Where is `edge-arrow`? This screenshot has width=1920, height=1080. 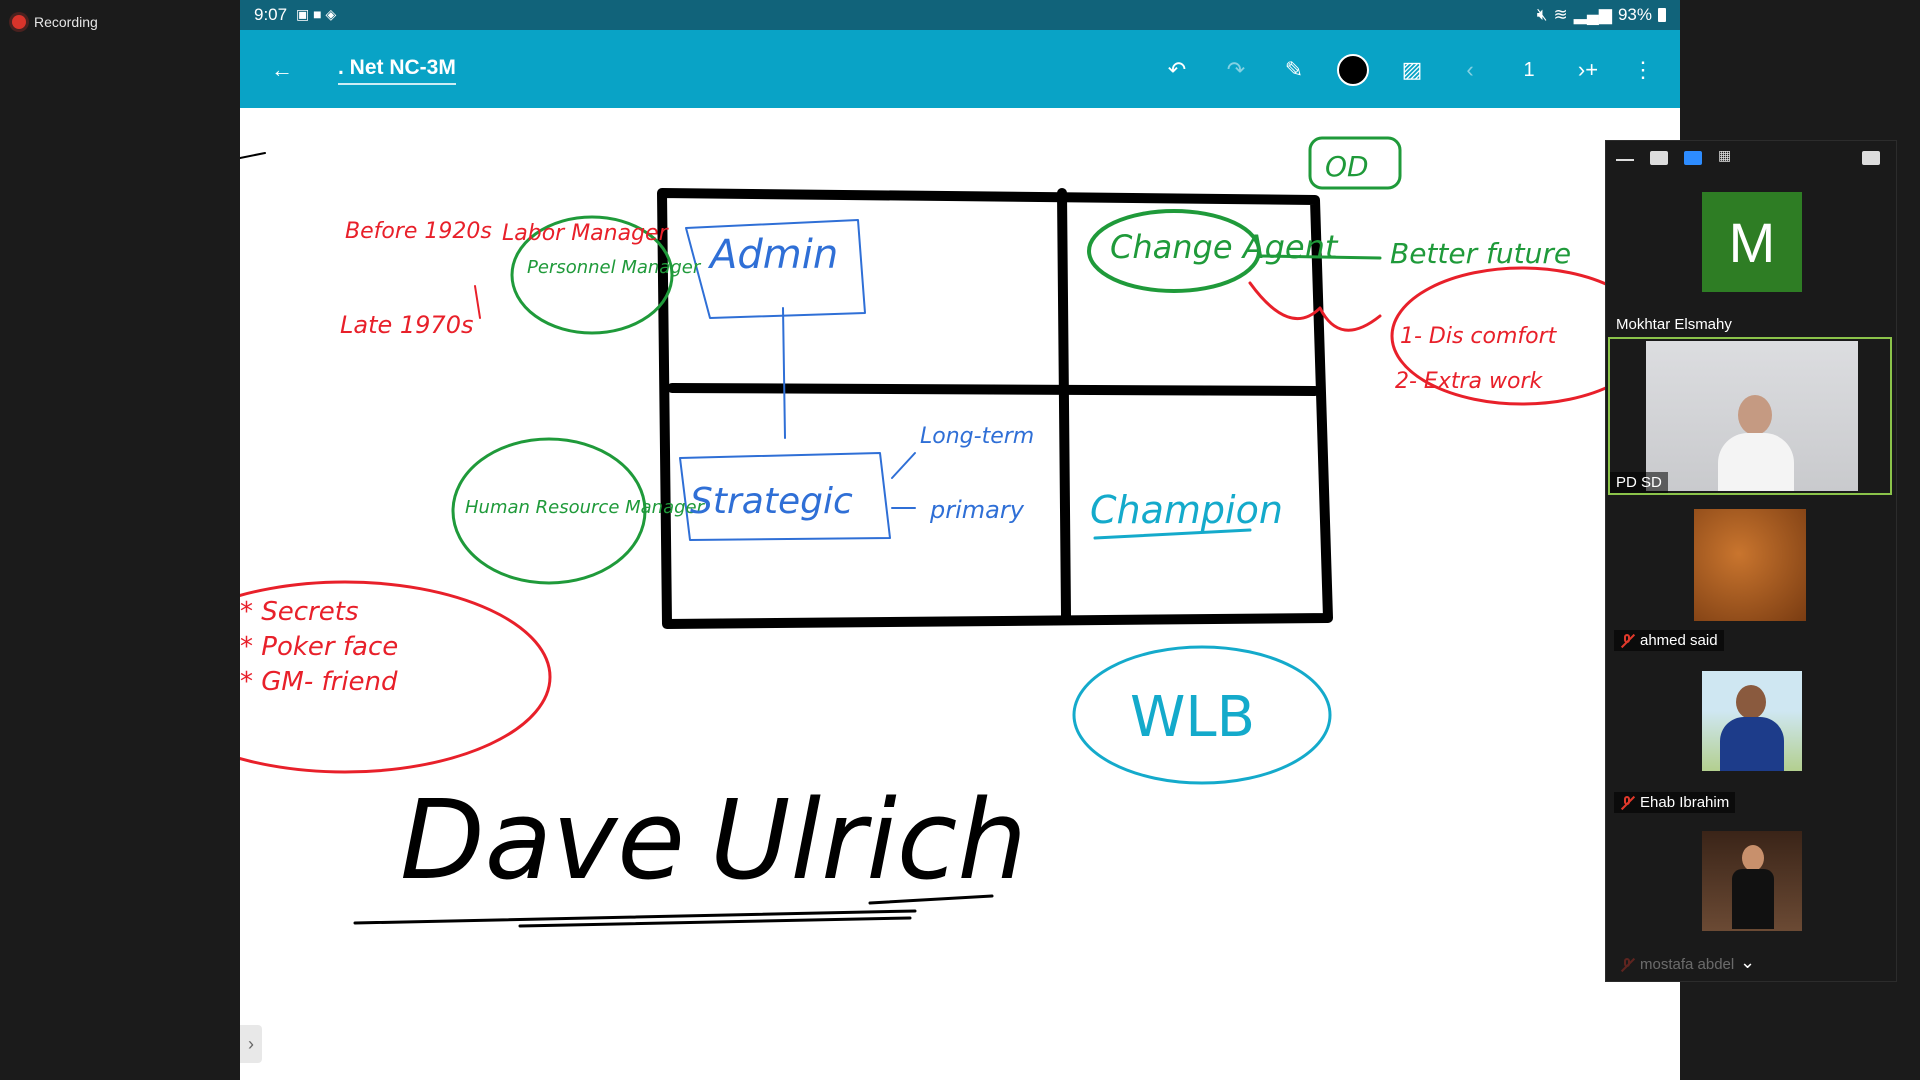
edge-arrow is located at coordinates (253, 155).